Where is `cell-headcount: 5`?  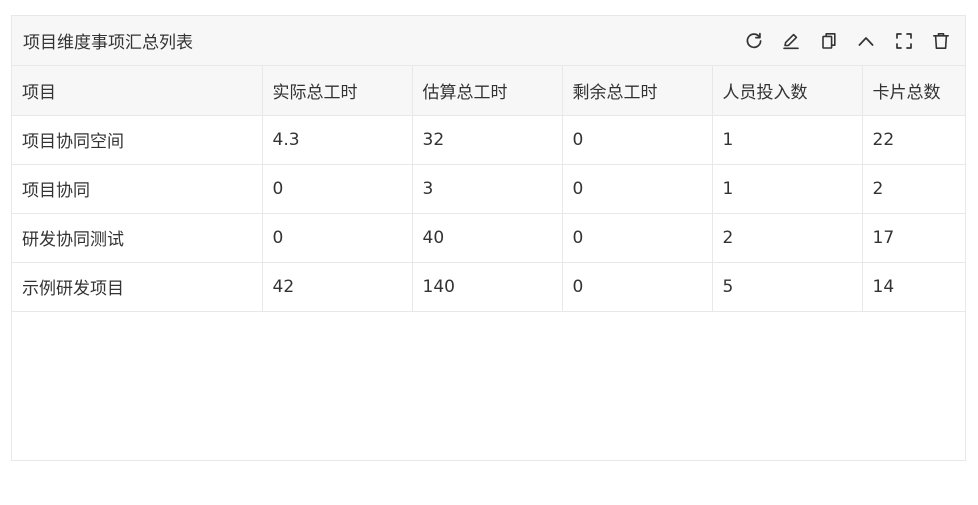 cell-headcount: 5 is located at coordinates (787, 287).